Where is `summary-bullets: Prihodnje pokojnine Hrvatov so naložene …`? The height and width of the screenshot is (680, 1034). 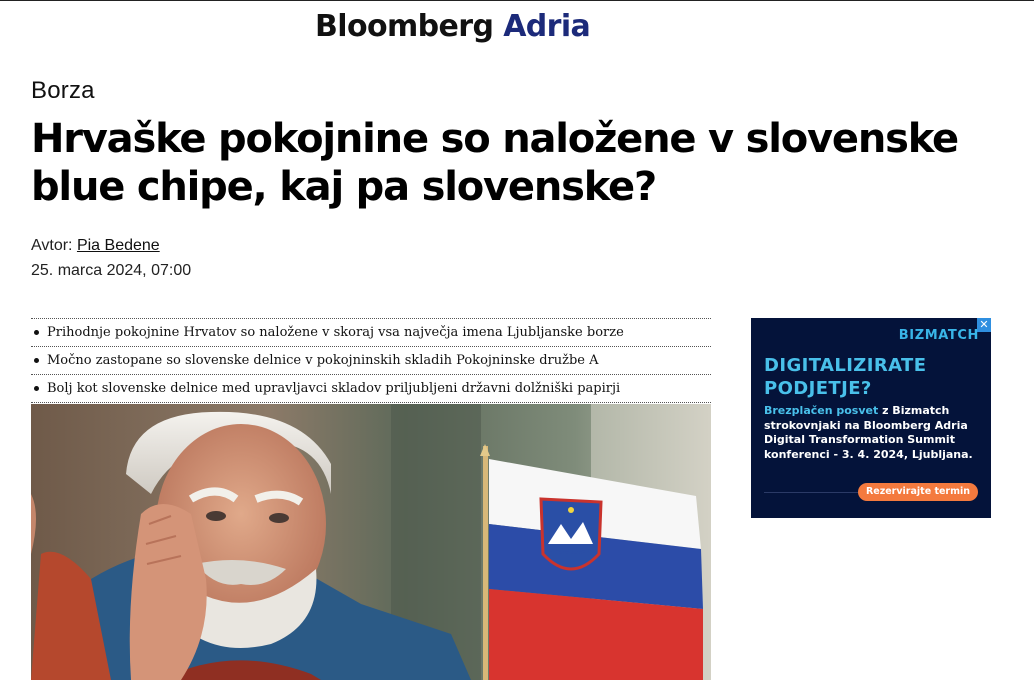 summary-bullets: Prihodnje pokojnine Hrvatov so naložene … is located at coordinates (371, 360).